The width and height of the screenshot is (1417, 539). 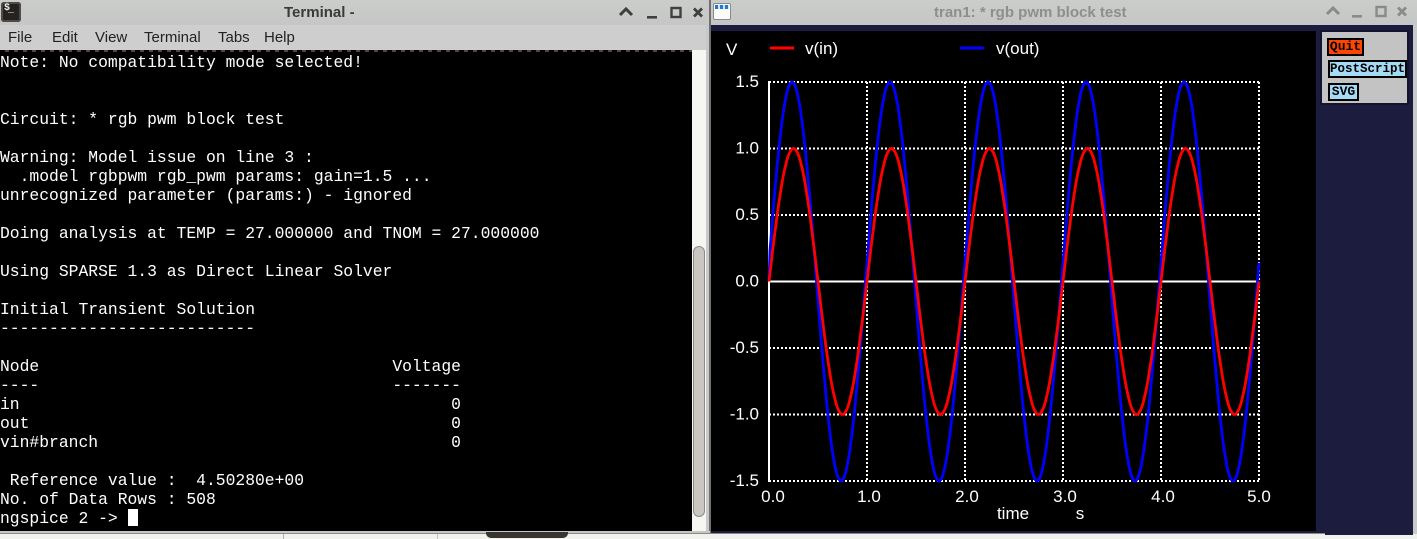 I want to click on svg-text: 5.0, so click(x=1259, y=496).